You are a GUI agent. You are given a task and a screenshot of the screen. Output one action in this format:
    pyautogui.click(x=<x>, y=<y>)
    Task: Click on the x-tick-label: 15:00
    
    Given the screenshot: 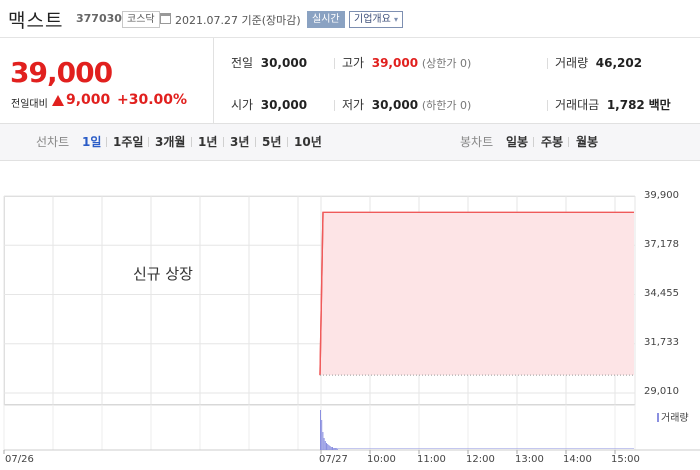 What is the action you would take?
    pyautogui.click(x=625, y=459)
    